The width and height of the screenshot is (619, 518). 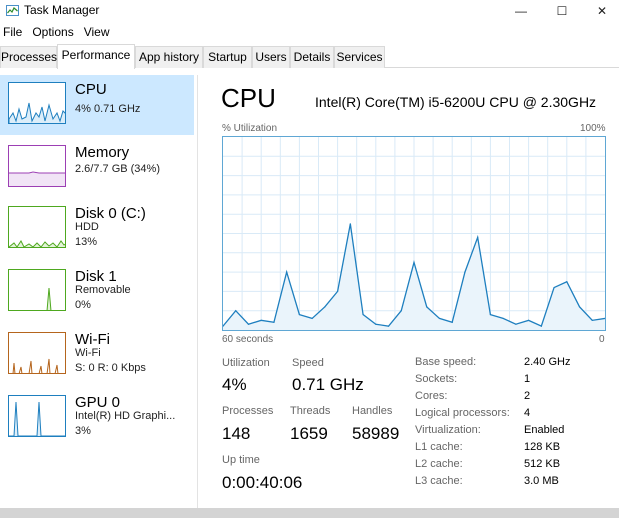 I want to click on spec-label: Sockets:, so click(x=436, y=379).